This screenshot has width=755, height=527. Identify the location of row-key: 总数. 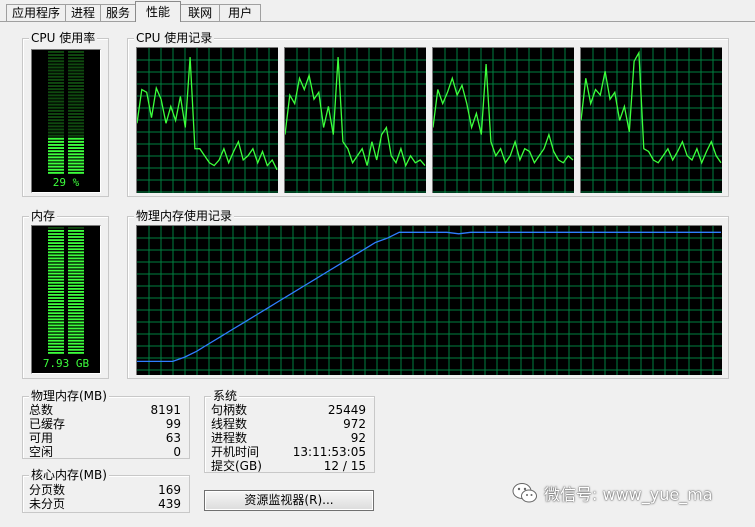
(41, 410).